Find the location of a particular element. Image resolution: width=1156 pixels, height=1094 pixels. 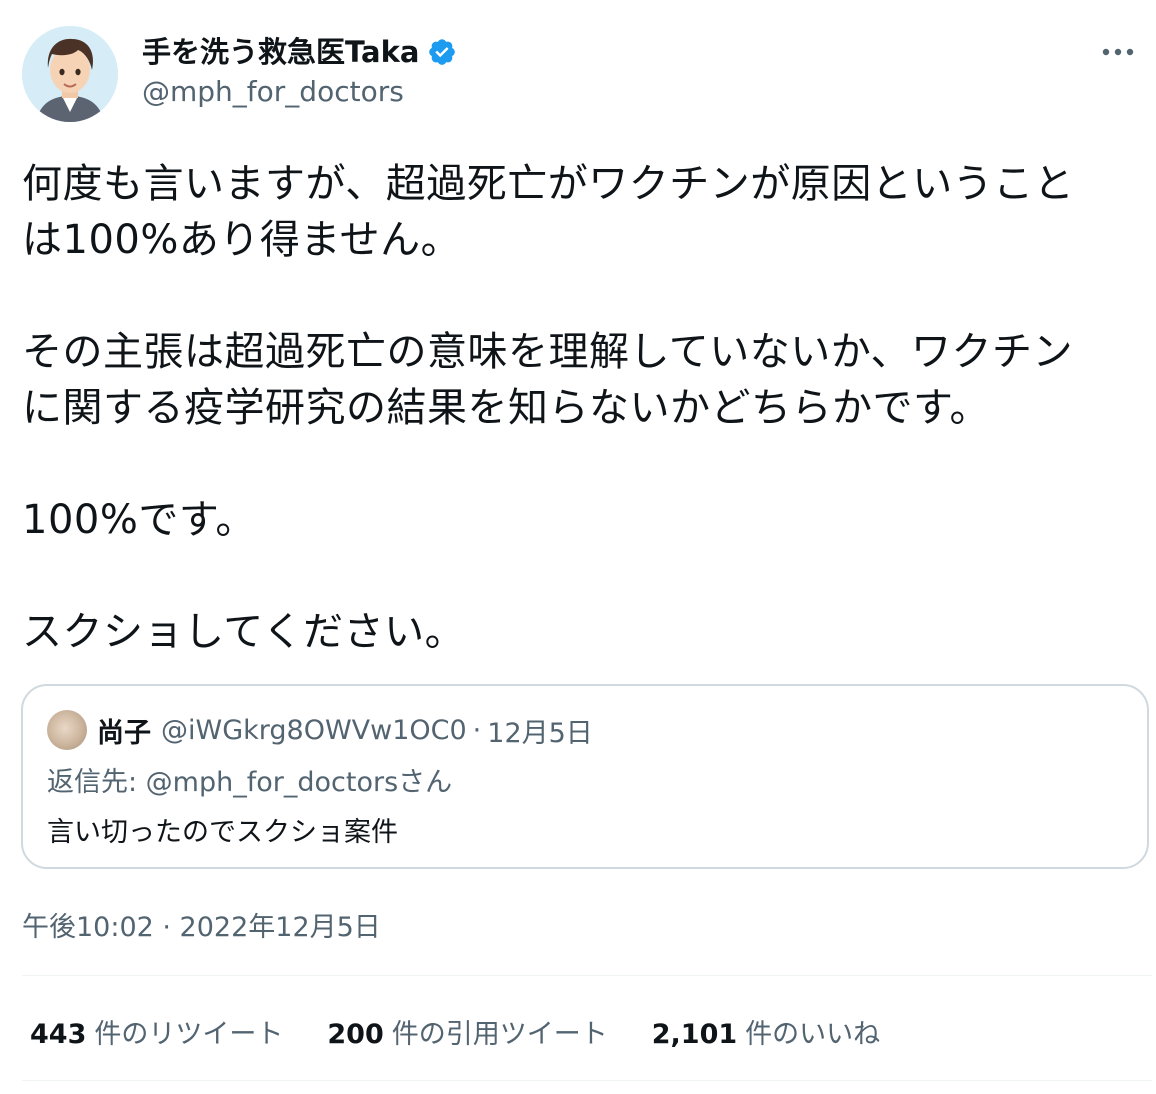

author-display-name: 手を洗う救急医Taka is located at coordinates (299, 52).